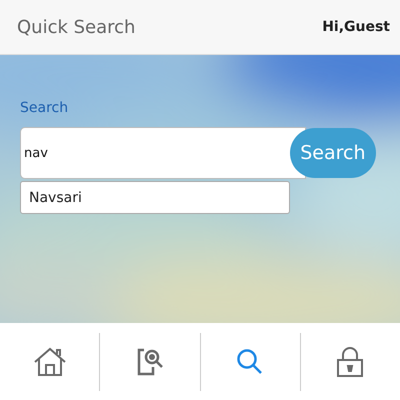  I want to click on document-search-icon, so click(150, 361).